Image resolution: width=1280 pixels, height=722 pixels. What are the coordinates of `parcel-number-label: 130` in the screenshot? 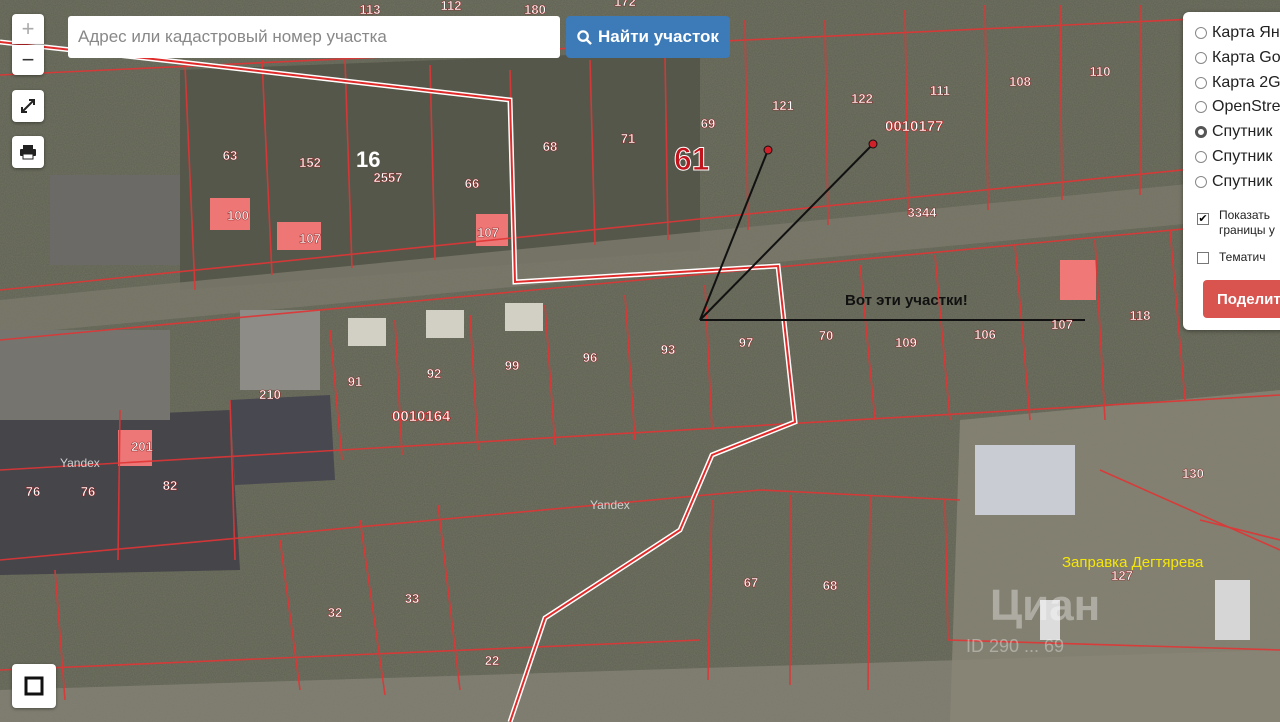 It's located at (1193, 473).